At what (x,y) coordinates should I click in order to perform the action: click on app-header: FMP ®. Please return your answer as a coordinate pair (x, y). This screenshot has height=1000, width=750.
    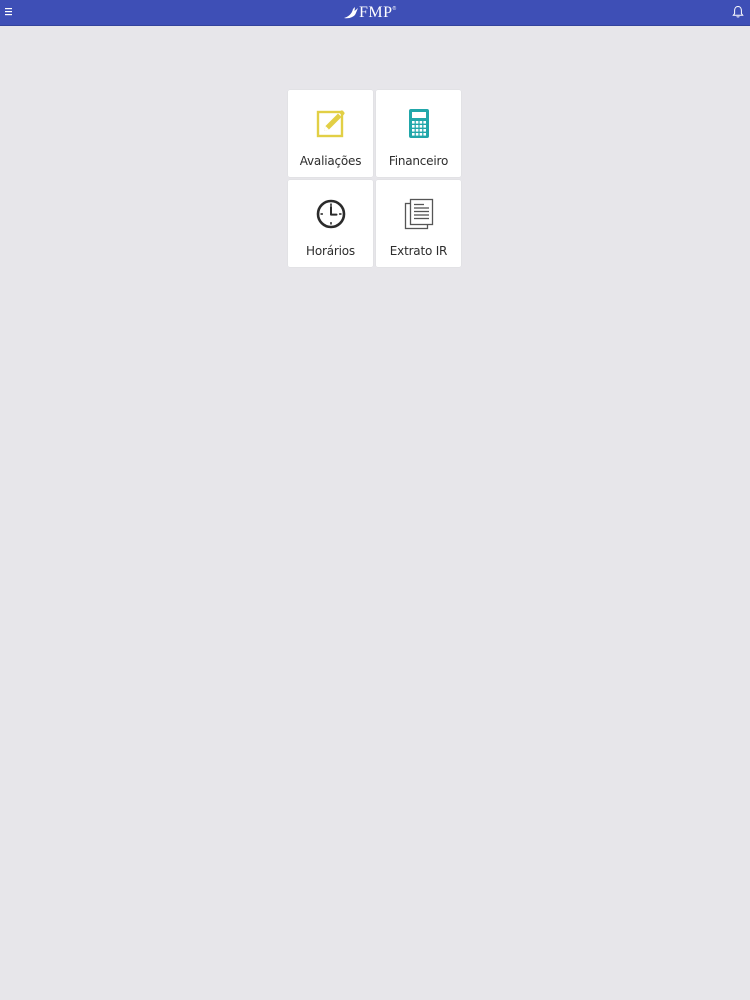
    Looking at the image, I should click on (375, 13).